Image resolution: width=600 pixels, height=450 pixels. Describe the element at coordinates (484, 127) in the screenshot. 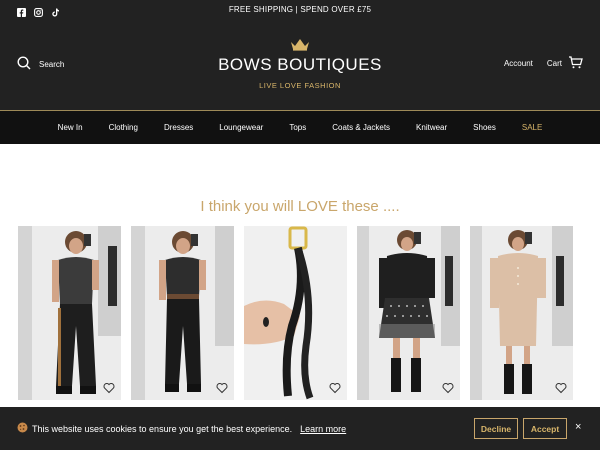

I see `nav-item-shoes: Shoes` at that location.